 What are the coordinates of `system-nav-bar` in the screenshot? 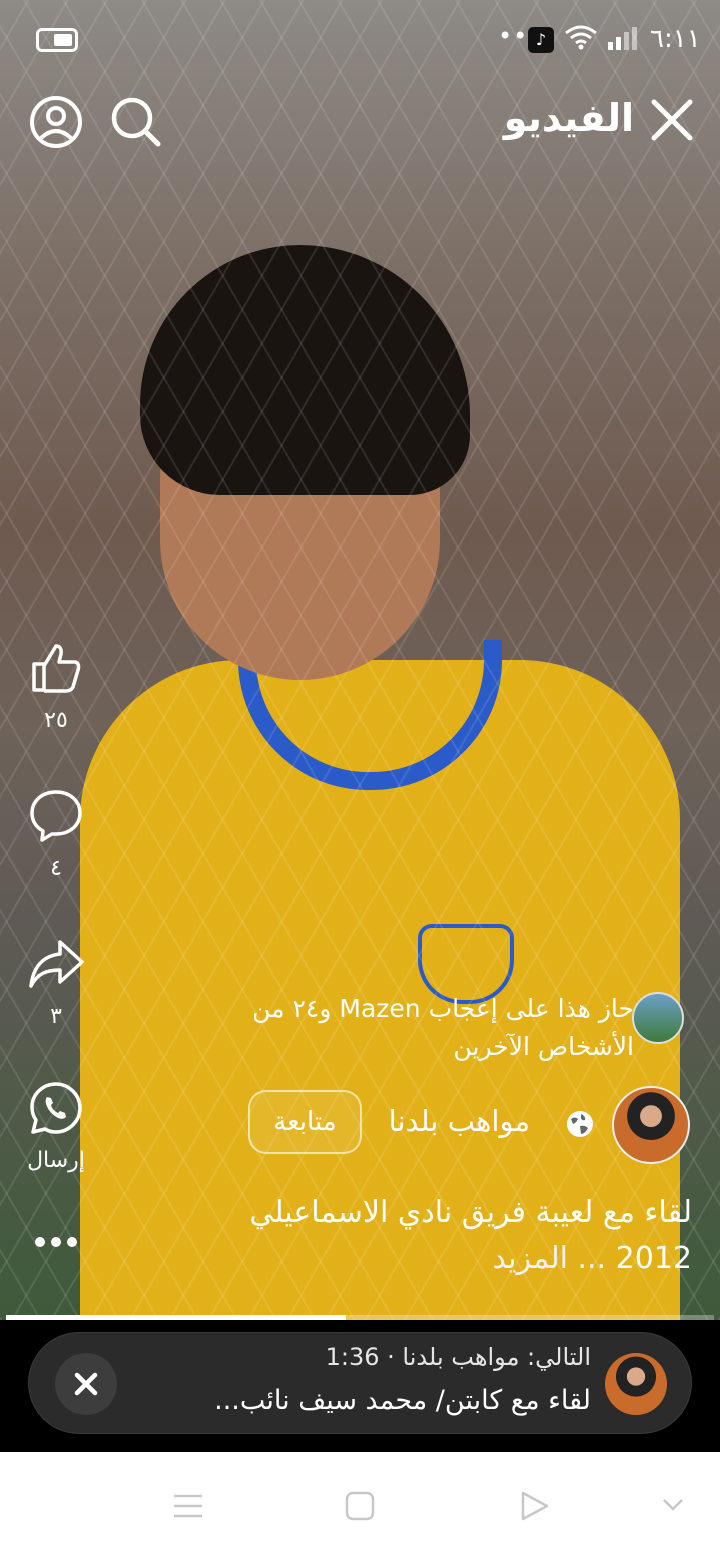 It's located at (360, 1506).